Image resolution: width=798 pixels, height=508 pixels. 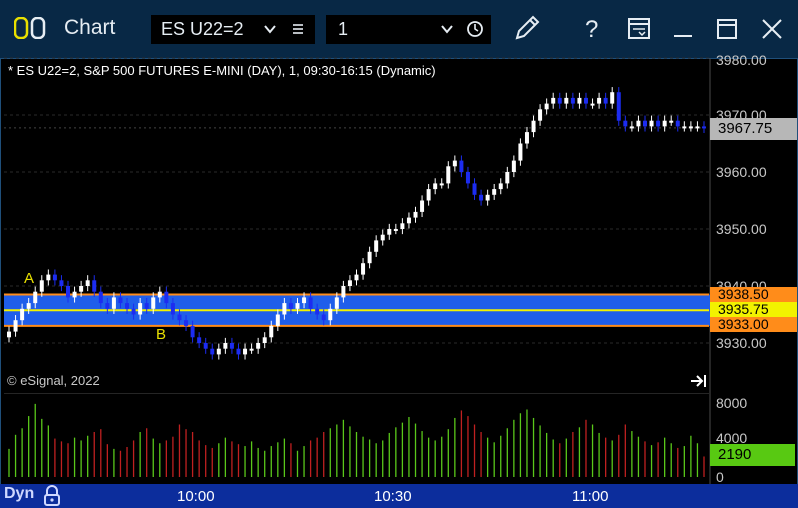 What do you see at coordinates (52, 496) in the screenshot?
I see `lock-icon` at bounding box center [52, 496].